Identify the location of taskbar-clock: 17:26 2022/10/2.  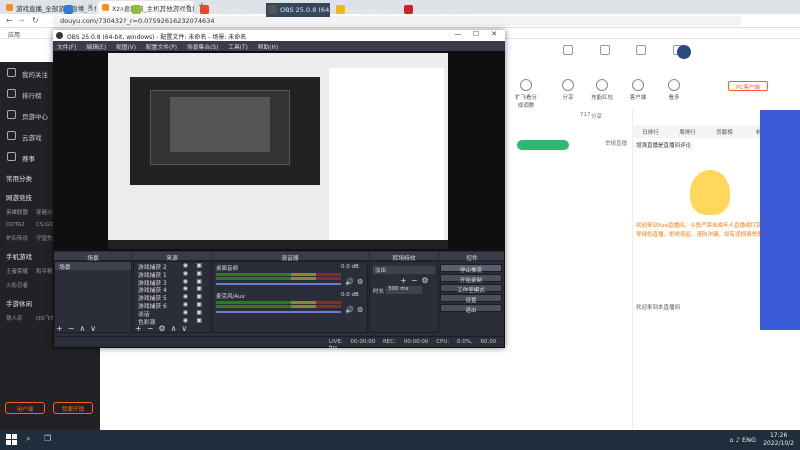
(778, 440).